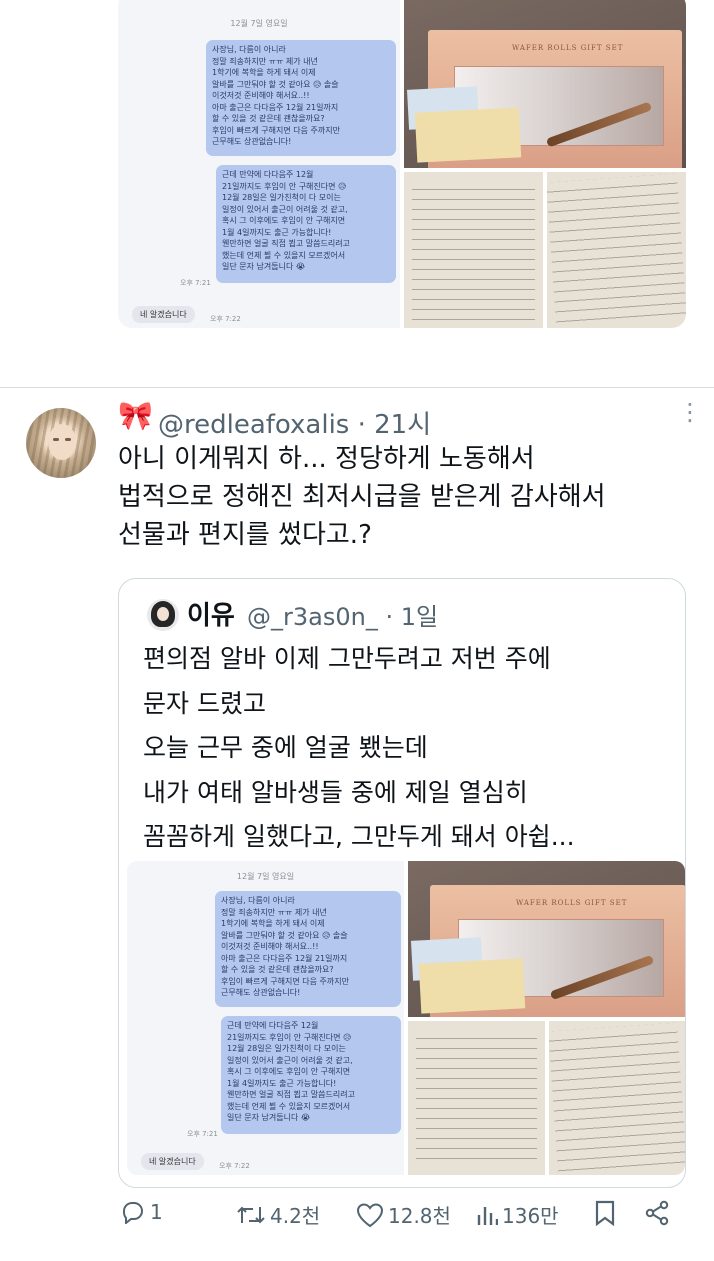 The height and width of the screenshot is (1261, 714). What do you see at coordinates (690, 412) in the screenshot?
I see `more-icon: ⋮` at bounding box center [690, 412].